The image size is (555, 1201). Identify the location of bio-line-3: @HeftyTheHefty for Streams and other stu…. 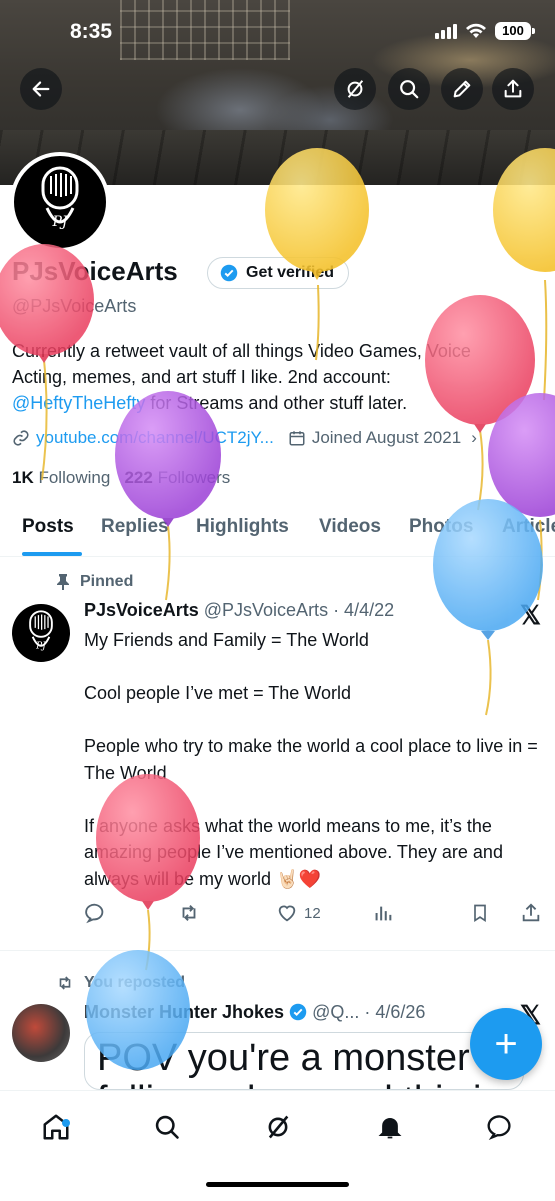
(279, 403).